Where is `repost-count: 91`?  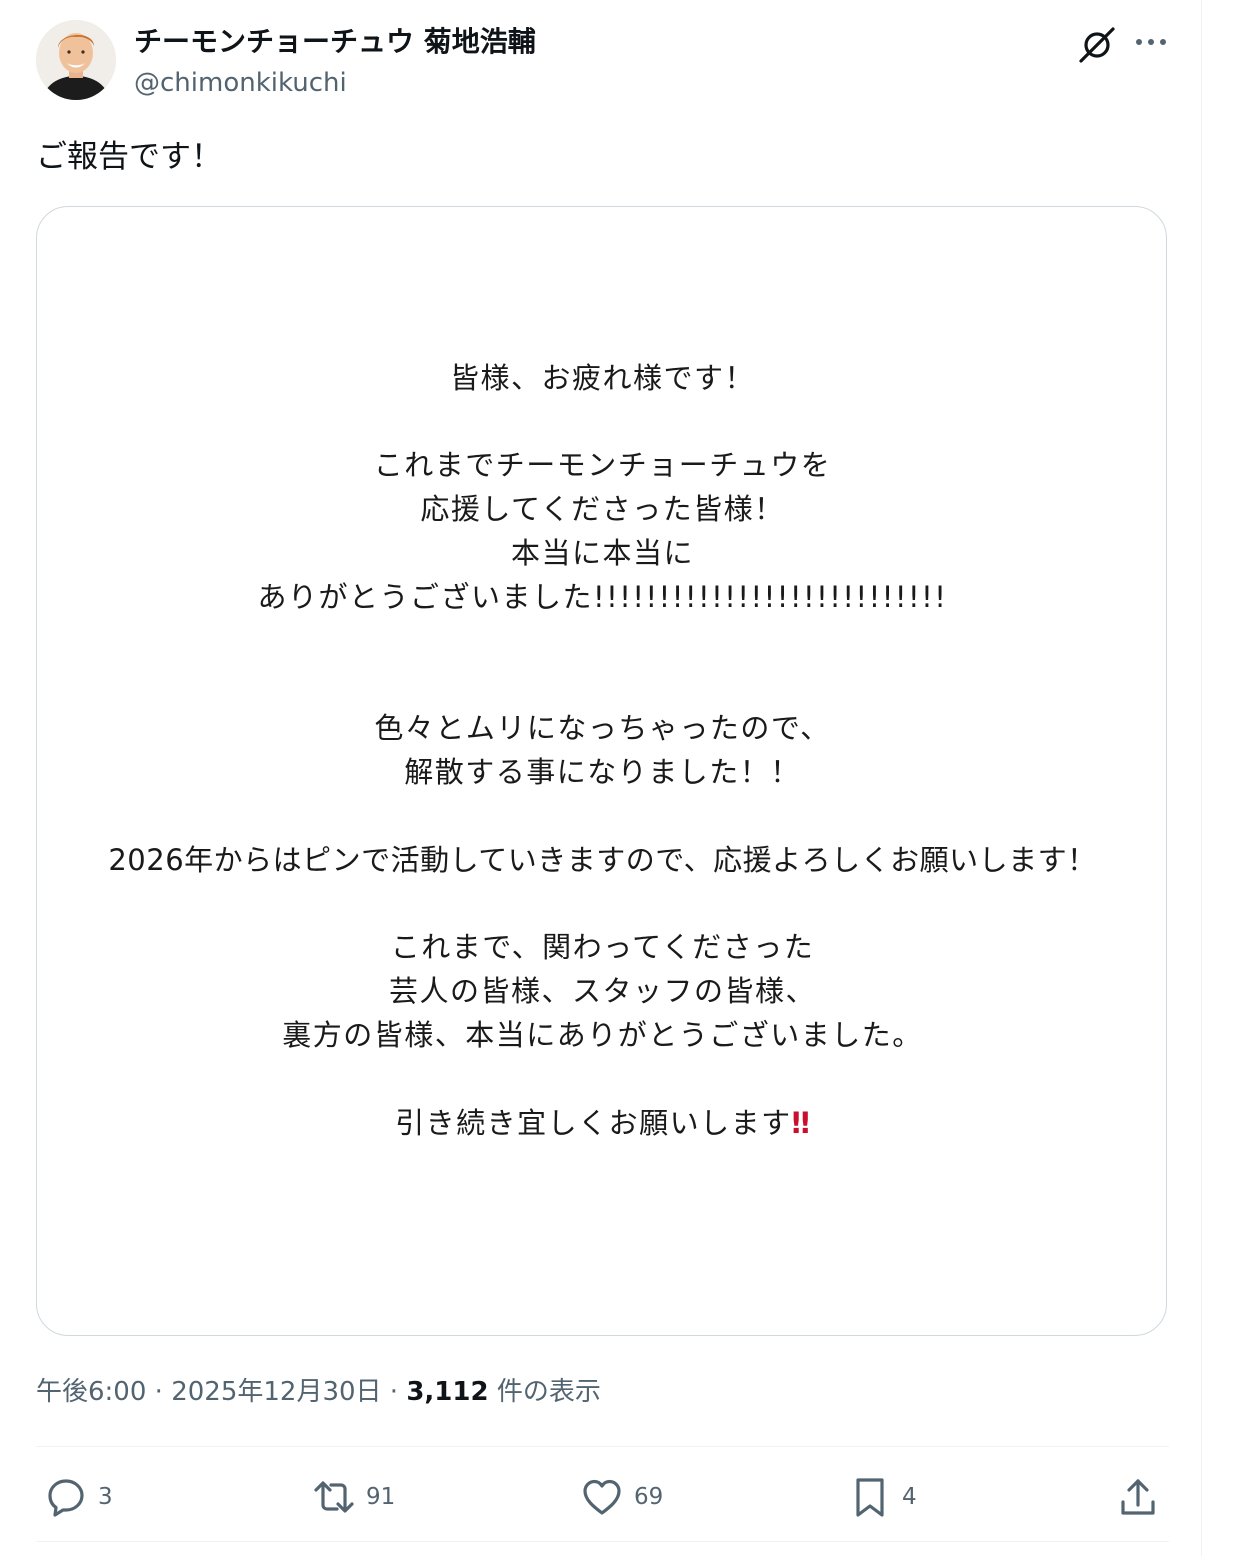
repost-count: 91 is located at coordinates (381, 1497).